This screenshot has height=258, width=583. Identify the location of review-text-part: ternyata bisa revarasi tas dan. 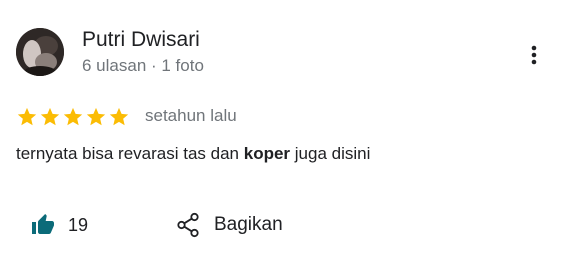
(130, 153).